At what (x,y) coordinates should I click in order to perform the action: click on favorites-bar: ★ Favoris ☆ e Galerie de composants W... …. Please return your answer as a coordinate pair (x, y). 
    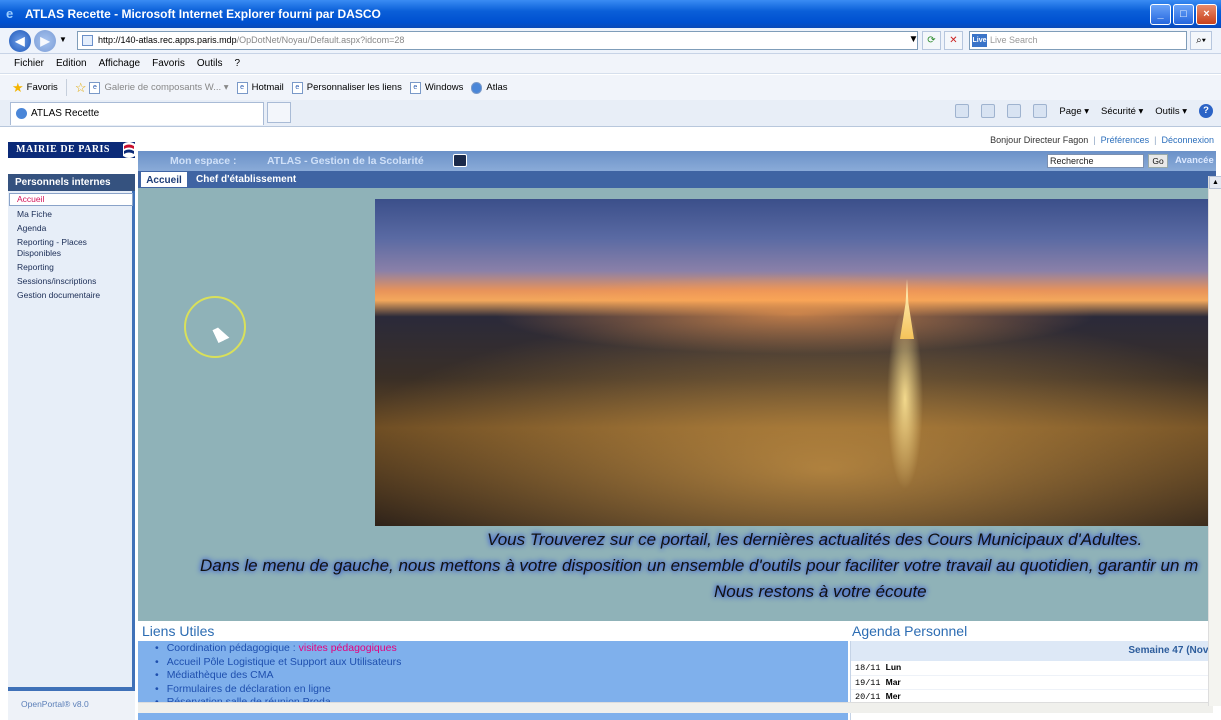
    Looking at the image, I should click on (610, 87).